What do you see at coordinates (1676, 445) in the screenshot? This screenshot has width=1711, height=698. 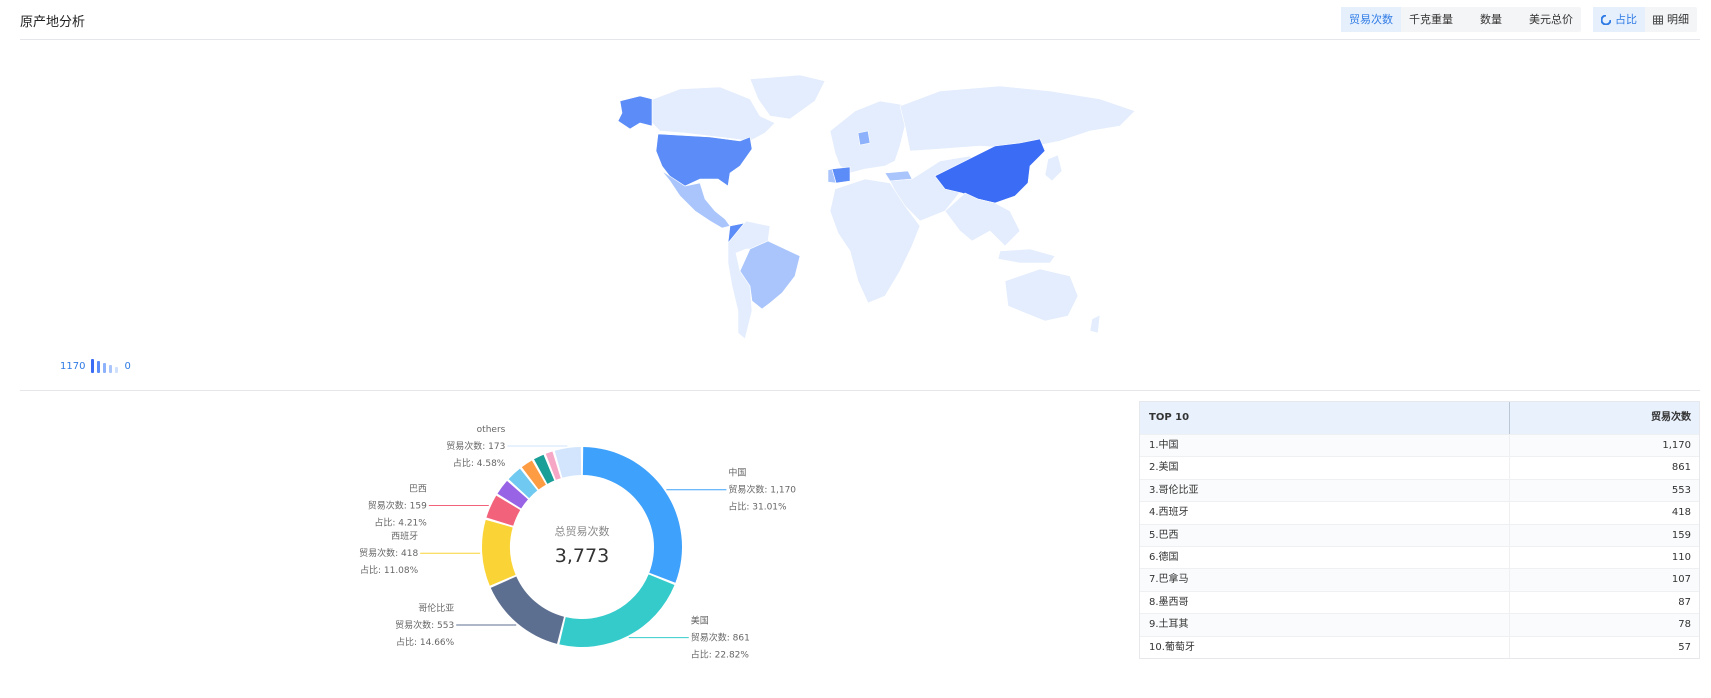 I see `table-cell-value: 1,170` at bounding box center [1676, 445].